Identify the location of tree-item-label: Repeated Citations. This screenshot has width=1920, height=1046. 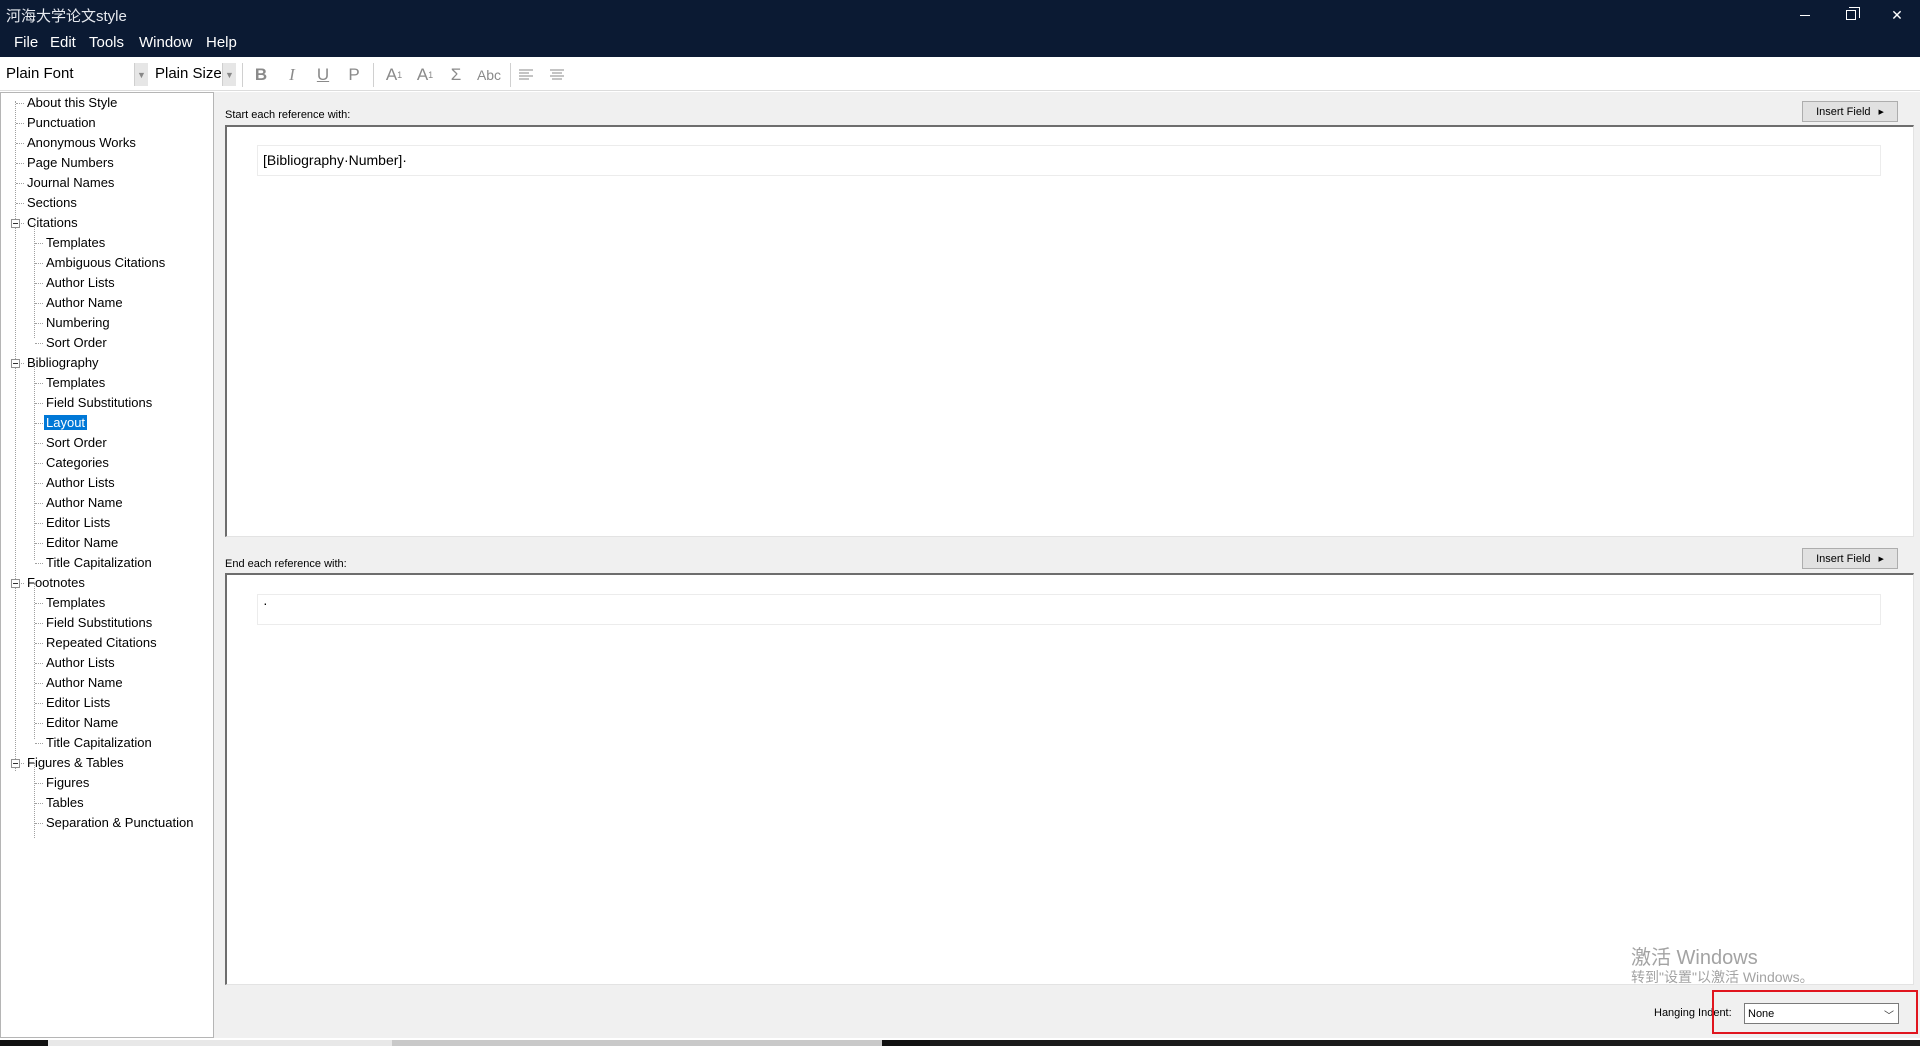
(101, 642).